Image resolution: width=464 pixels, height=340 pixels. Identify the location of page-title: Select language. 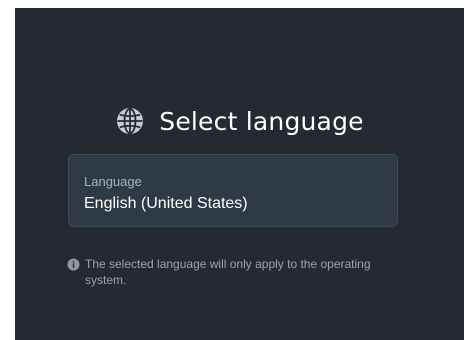
(261, 121).